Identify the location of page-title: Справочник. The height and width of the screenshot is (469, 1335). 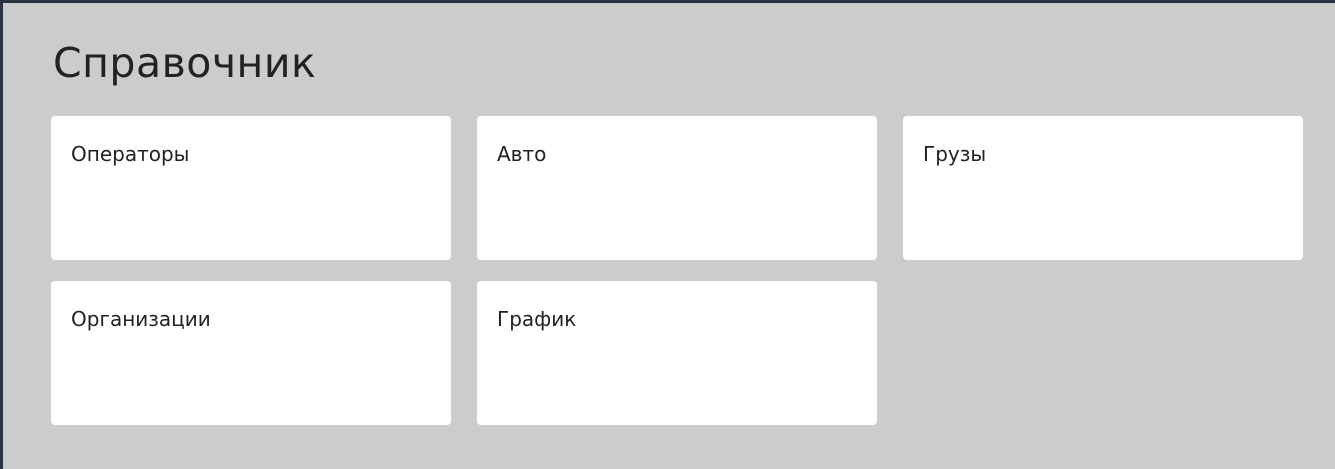
(185, 63).